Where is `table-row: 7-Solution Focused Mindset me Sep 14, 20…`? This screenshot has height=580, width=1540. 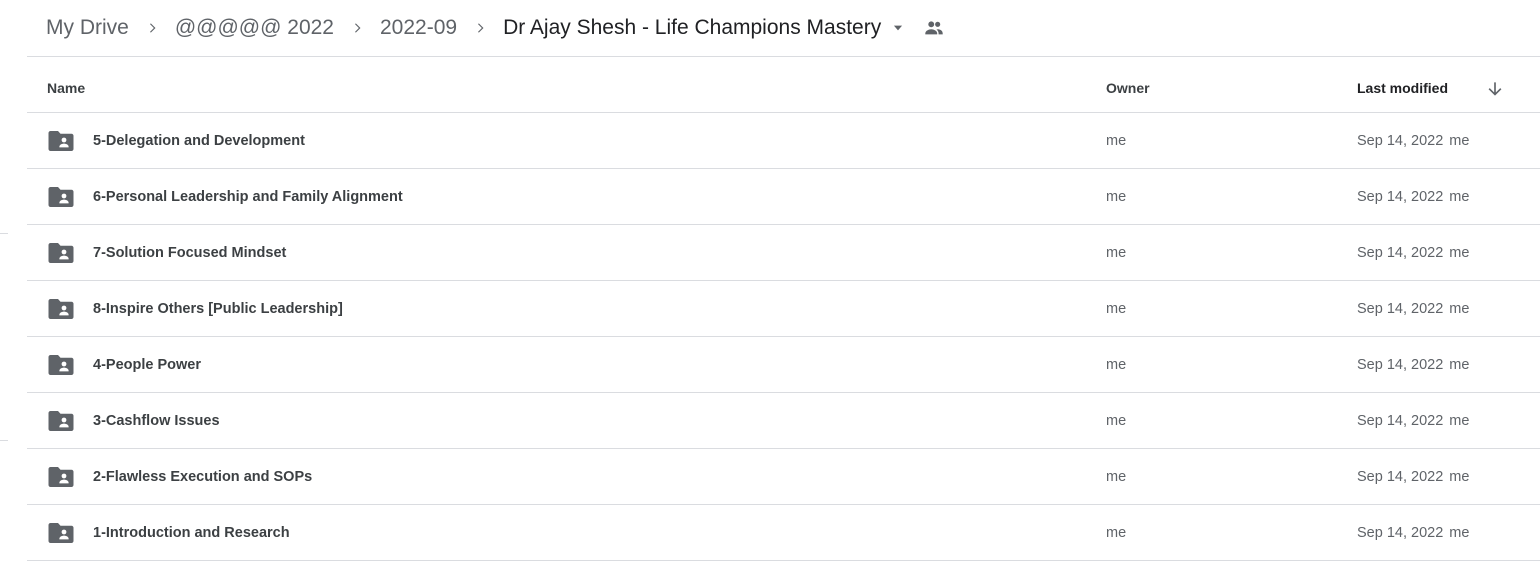 table-row: 7-Solution Focused Mindset me Sep 14, 20… is located at coordinates (783, 253).